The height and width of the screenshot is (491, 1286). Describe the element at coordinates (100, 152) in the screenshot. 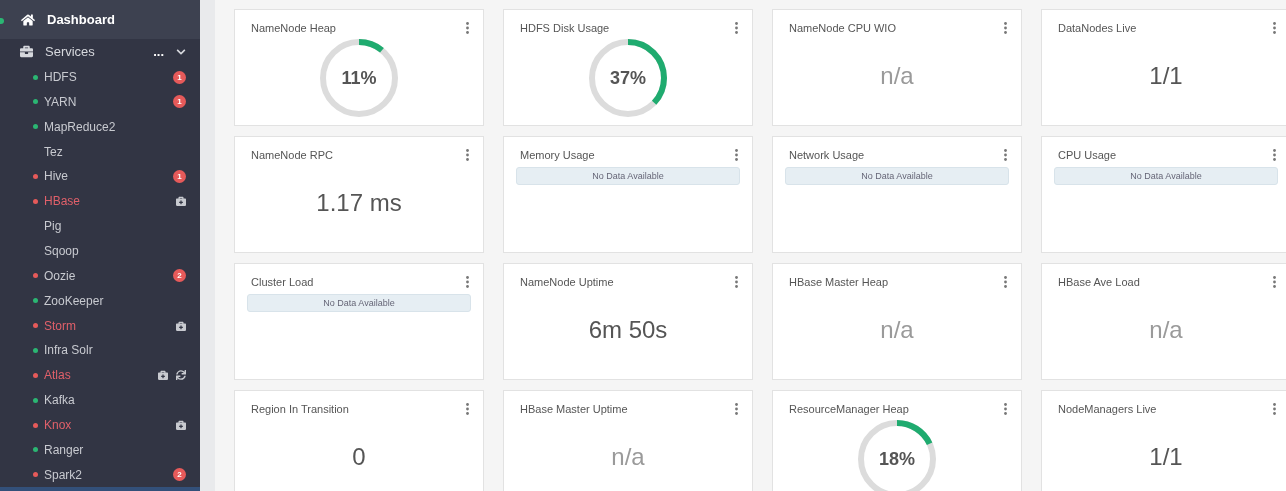

I see `service-item: Tez` at that location.